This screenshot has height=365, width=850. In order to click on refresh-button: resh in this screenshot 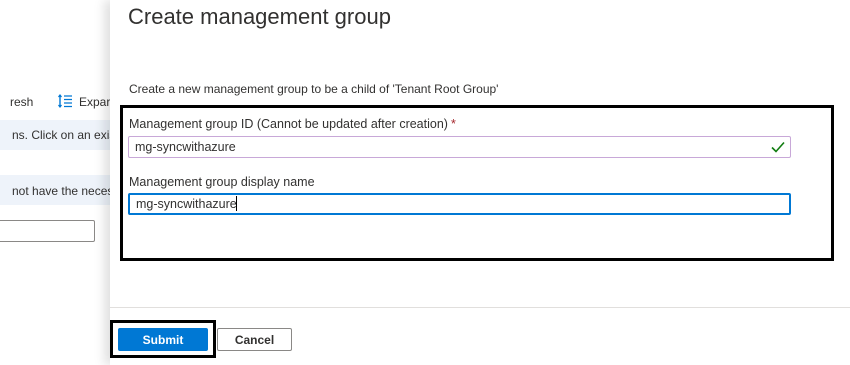, I will do `click(21, 102)`.